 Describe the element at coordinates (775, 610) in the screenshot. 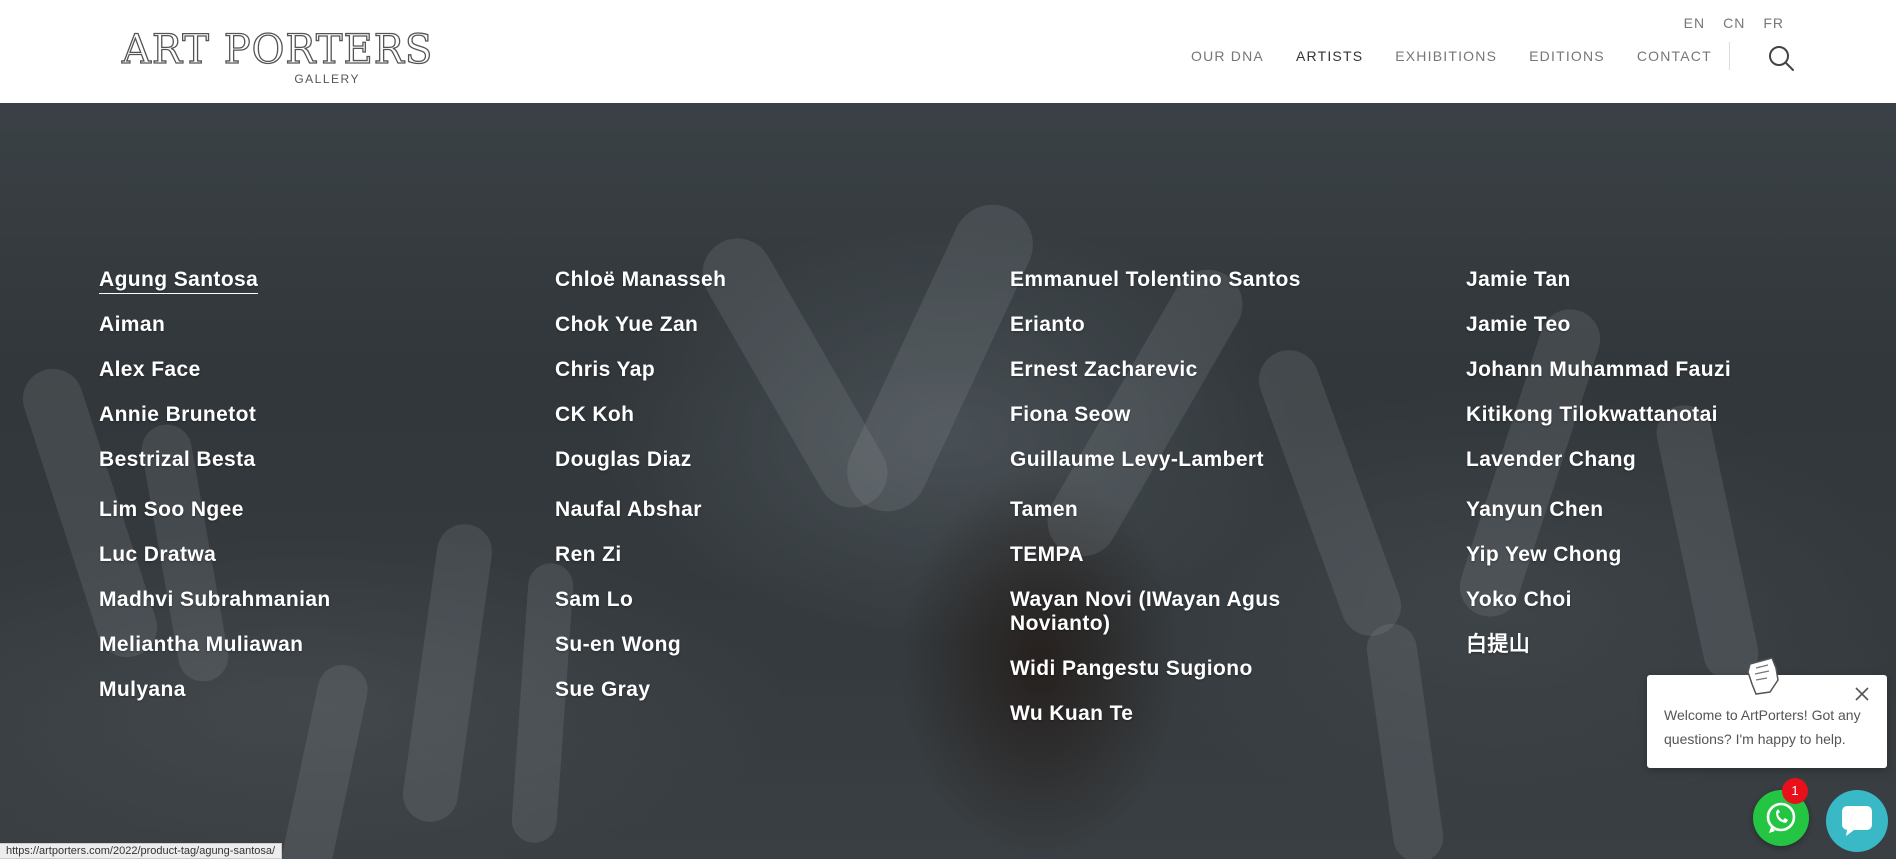

I see `artist-link: Sam Lo` at that location.